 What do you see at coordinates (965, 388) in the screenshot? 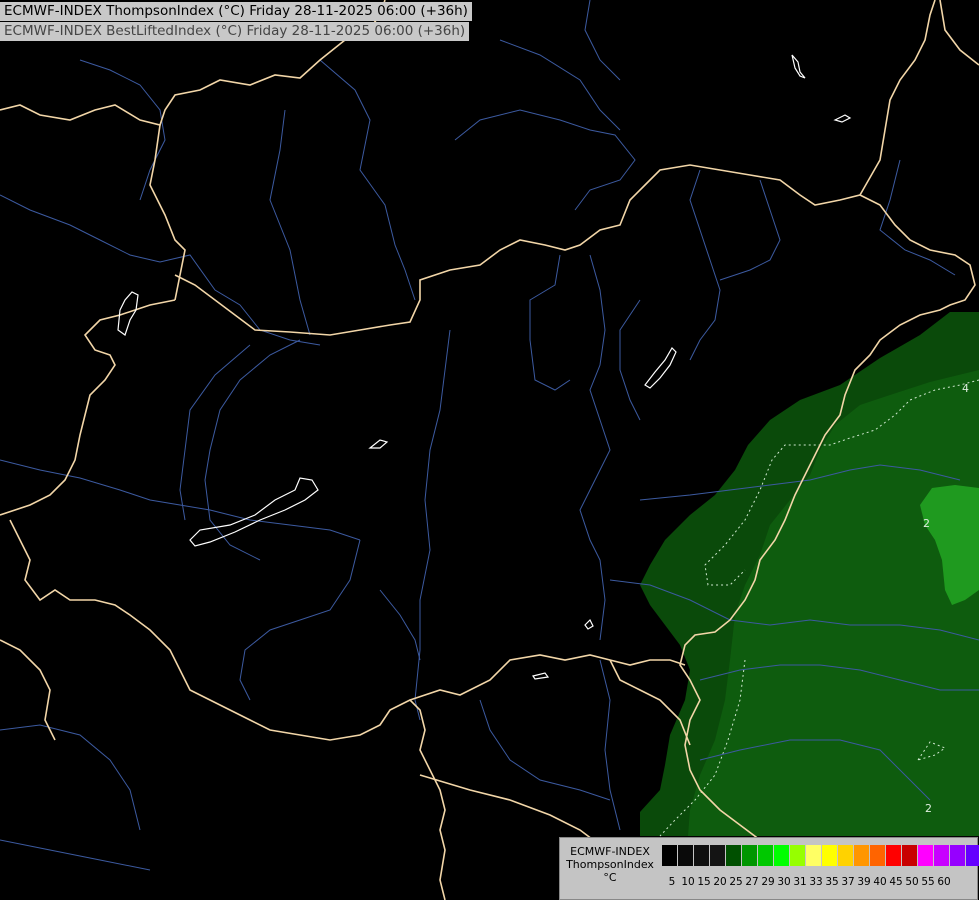
I see `contour-label-4: 4` at bounding box center [965, 388].